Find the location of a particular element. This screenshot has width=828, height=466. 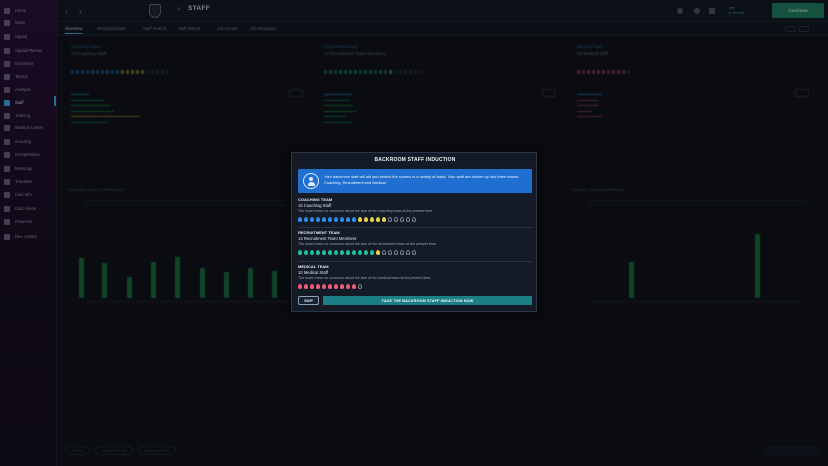

section-heading: MEDICAL TEAM is located at coordinates (313, 266).